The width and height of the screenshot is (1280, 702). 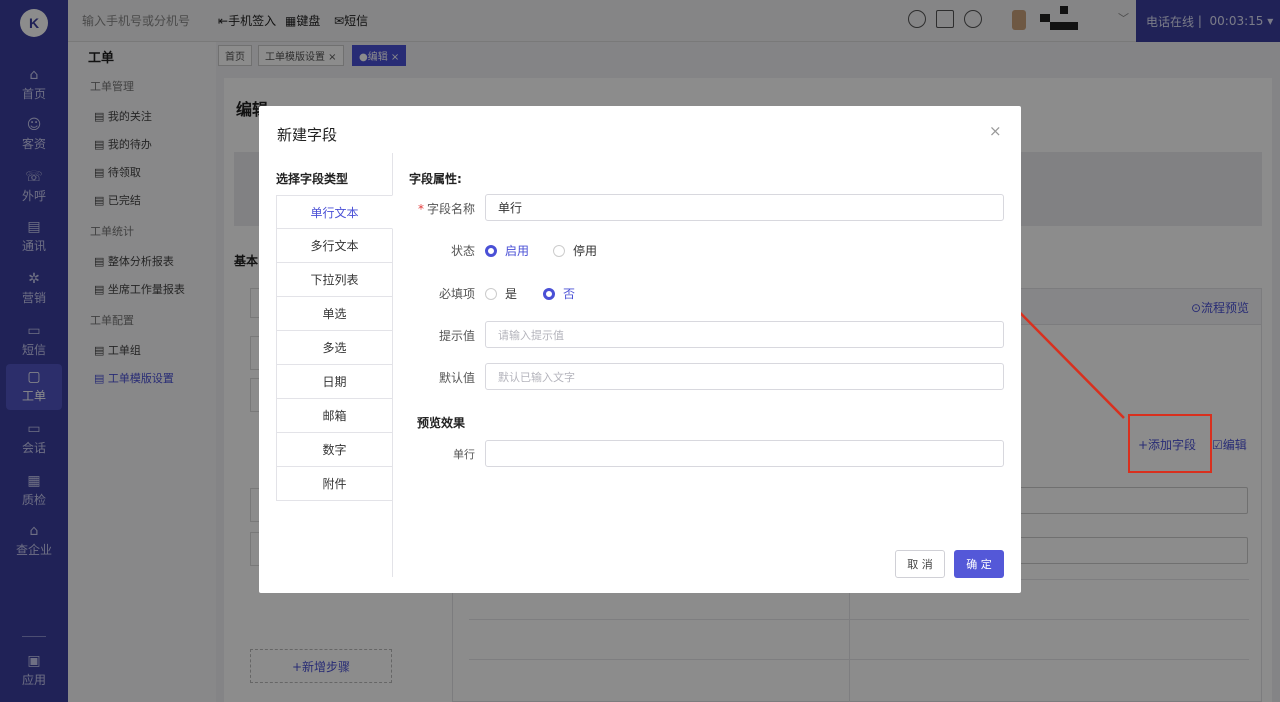 I want to click on cancel-button: 取 消, so click(x=920, y=564).